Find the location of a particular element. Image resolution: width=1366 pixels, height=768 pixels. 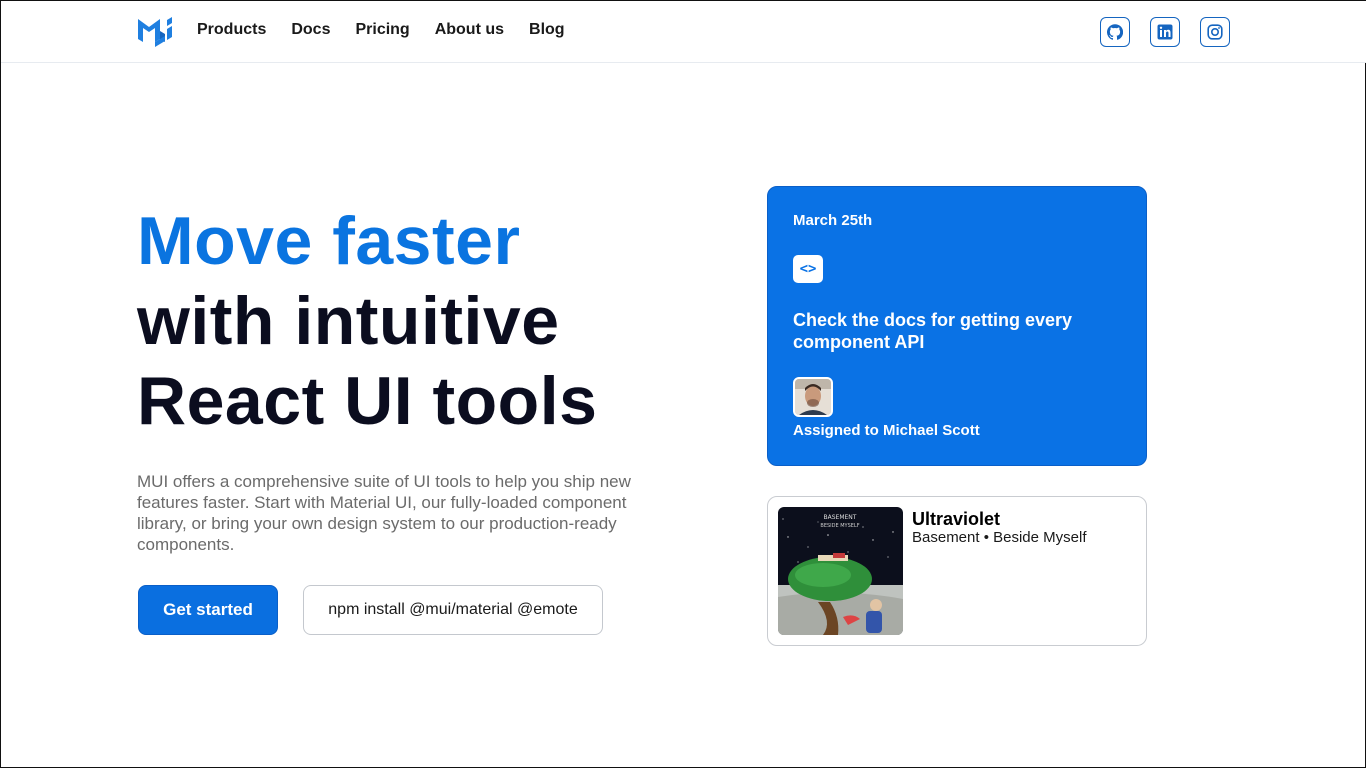

linkedin-button is located at coordinates (1165, 32).